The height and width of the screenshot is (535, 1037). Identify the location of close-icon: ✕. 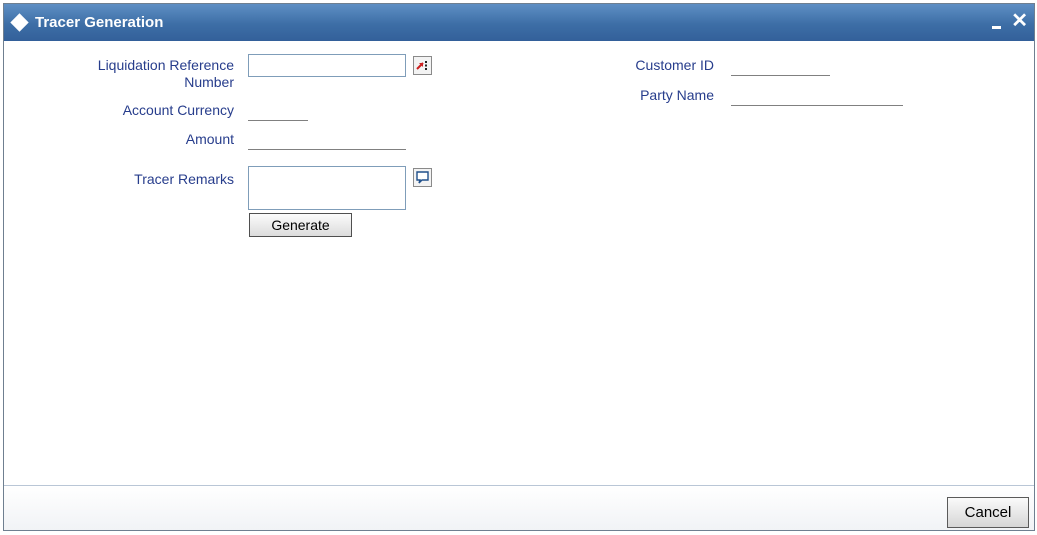
(1019, 21).